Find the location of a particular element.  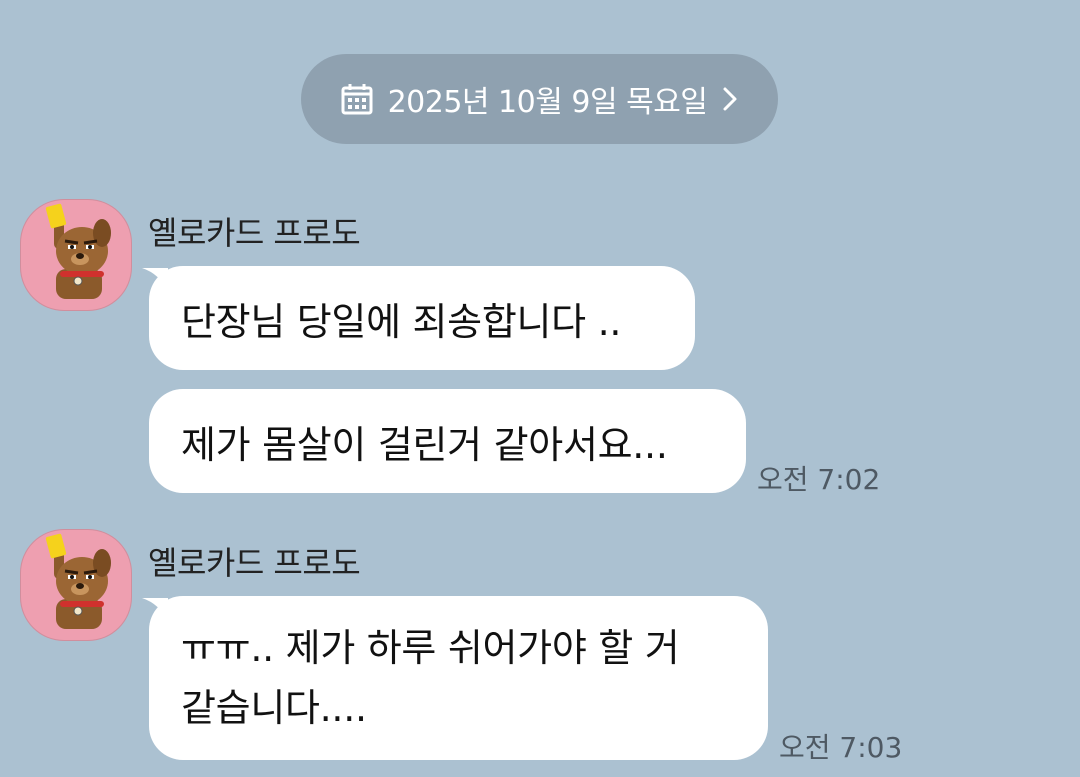

message-text-line: ㅠㅠ.. 제가 하루 쉬어가야 할 거 is located at coordinates (430, 648).